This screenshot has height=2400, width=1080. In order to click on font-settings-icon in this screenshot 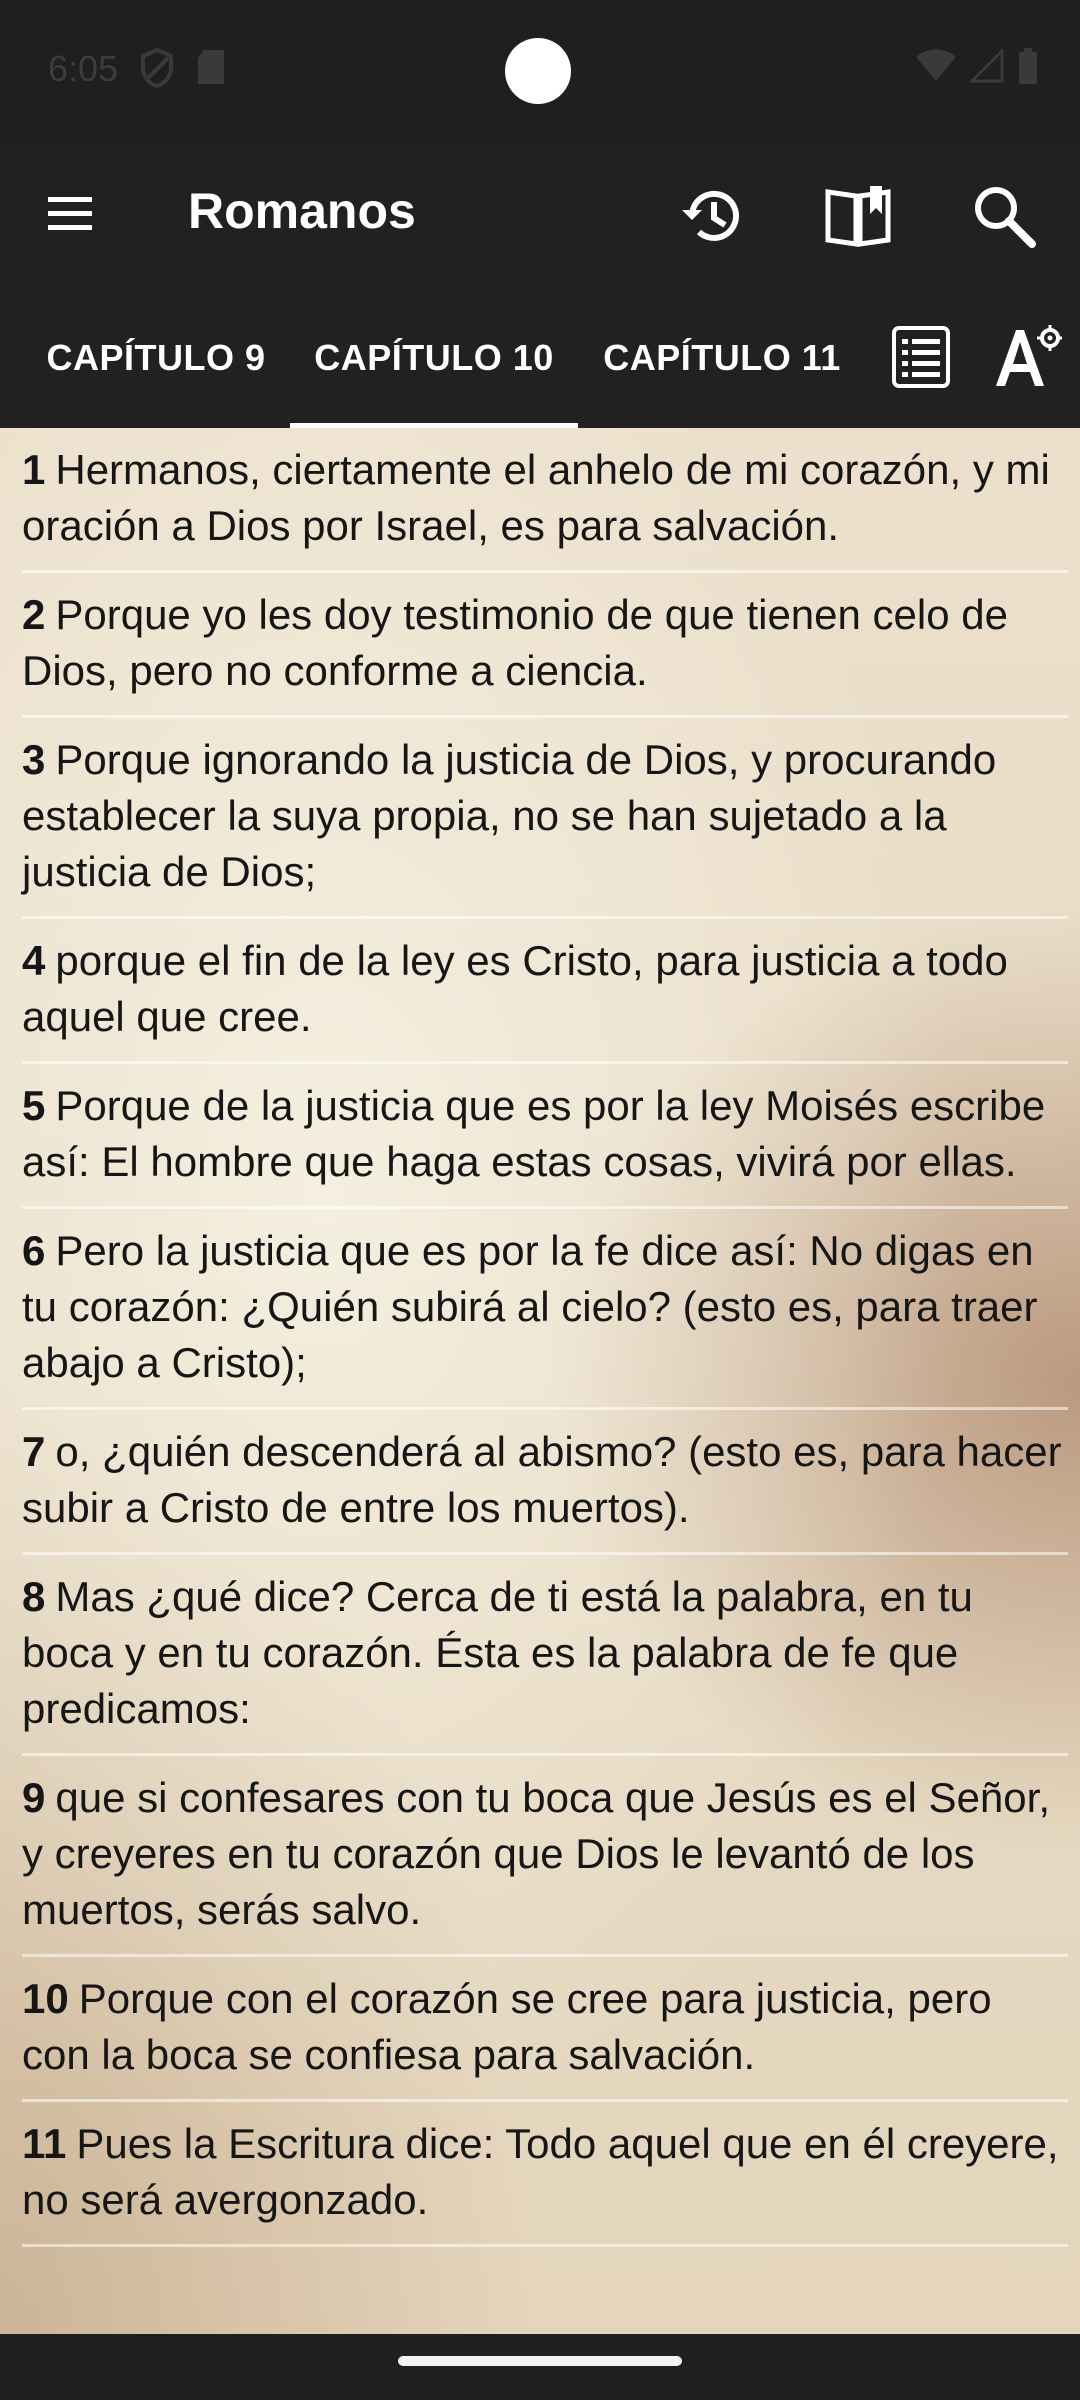, I will do `click(1029, 355)`.